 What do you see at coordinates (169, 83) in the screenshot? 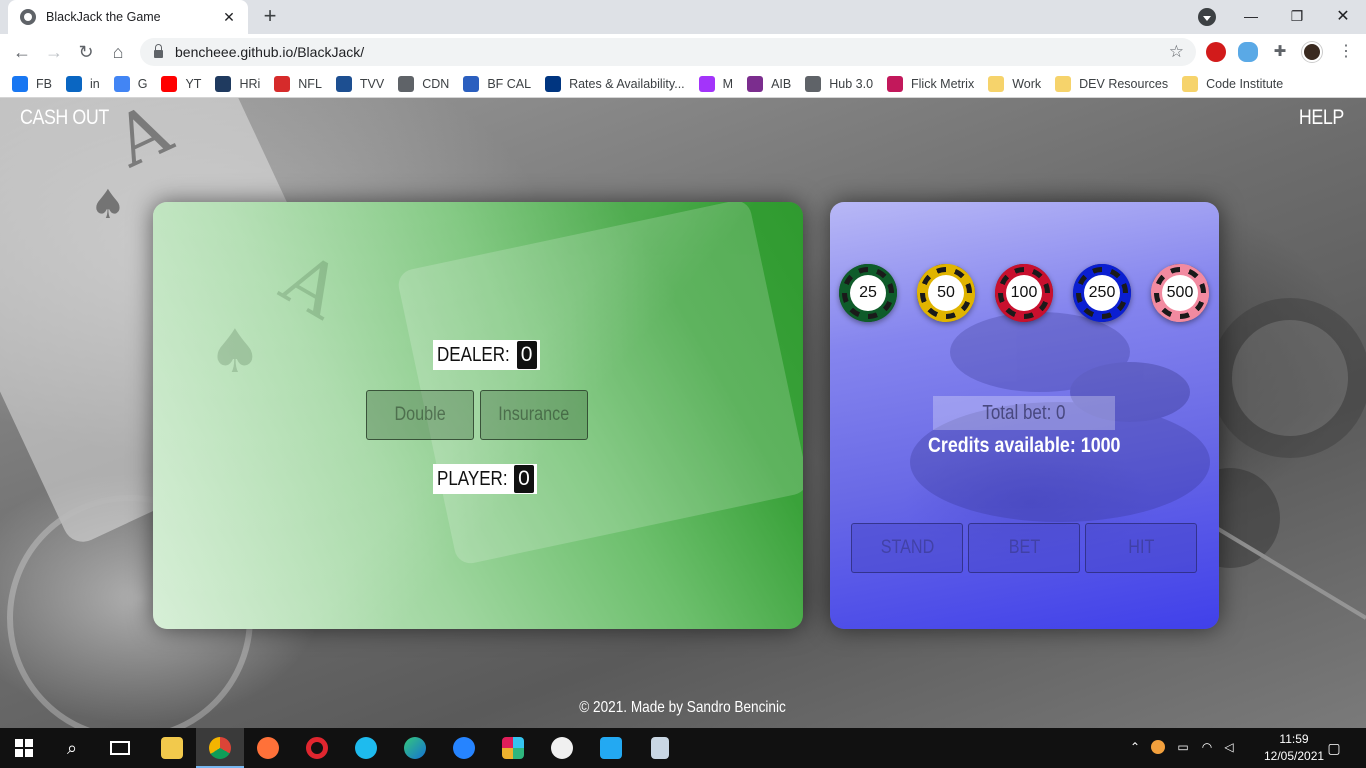
I see `youtube-icon` at bounding box center [169, 83].